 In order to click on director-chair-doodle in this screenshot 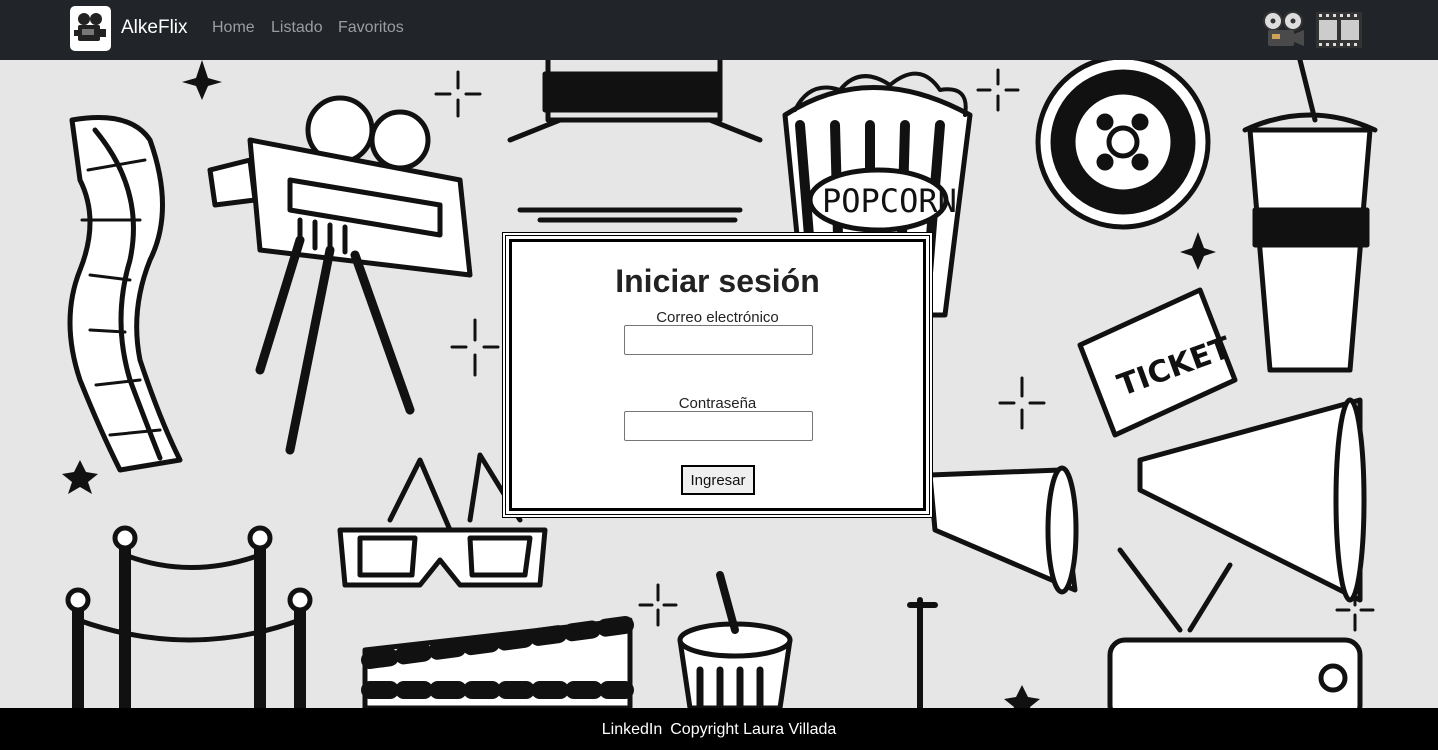, I will do `click(635, 141)`.